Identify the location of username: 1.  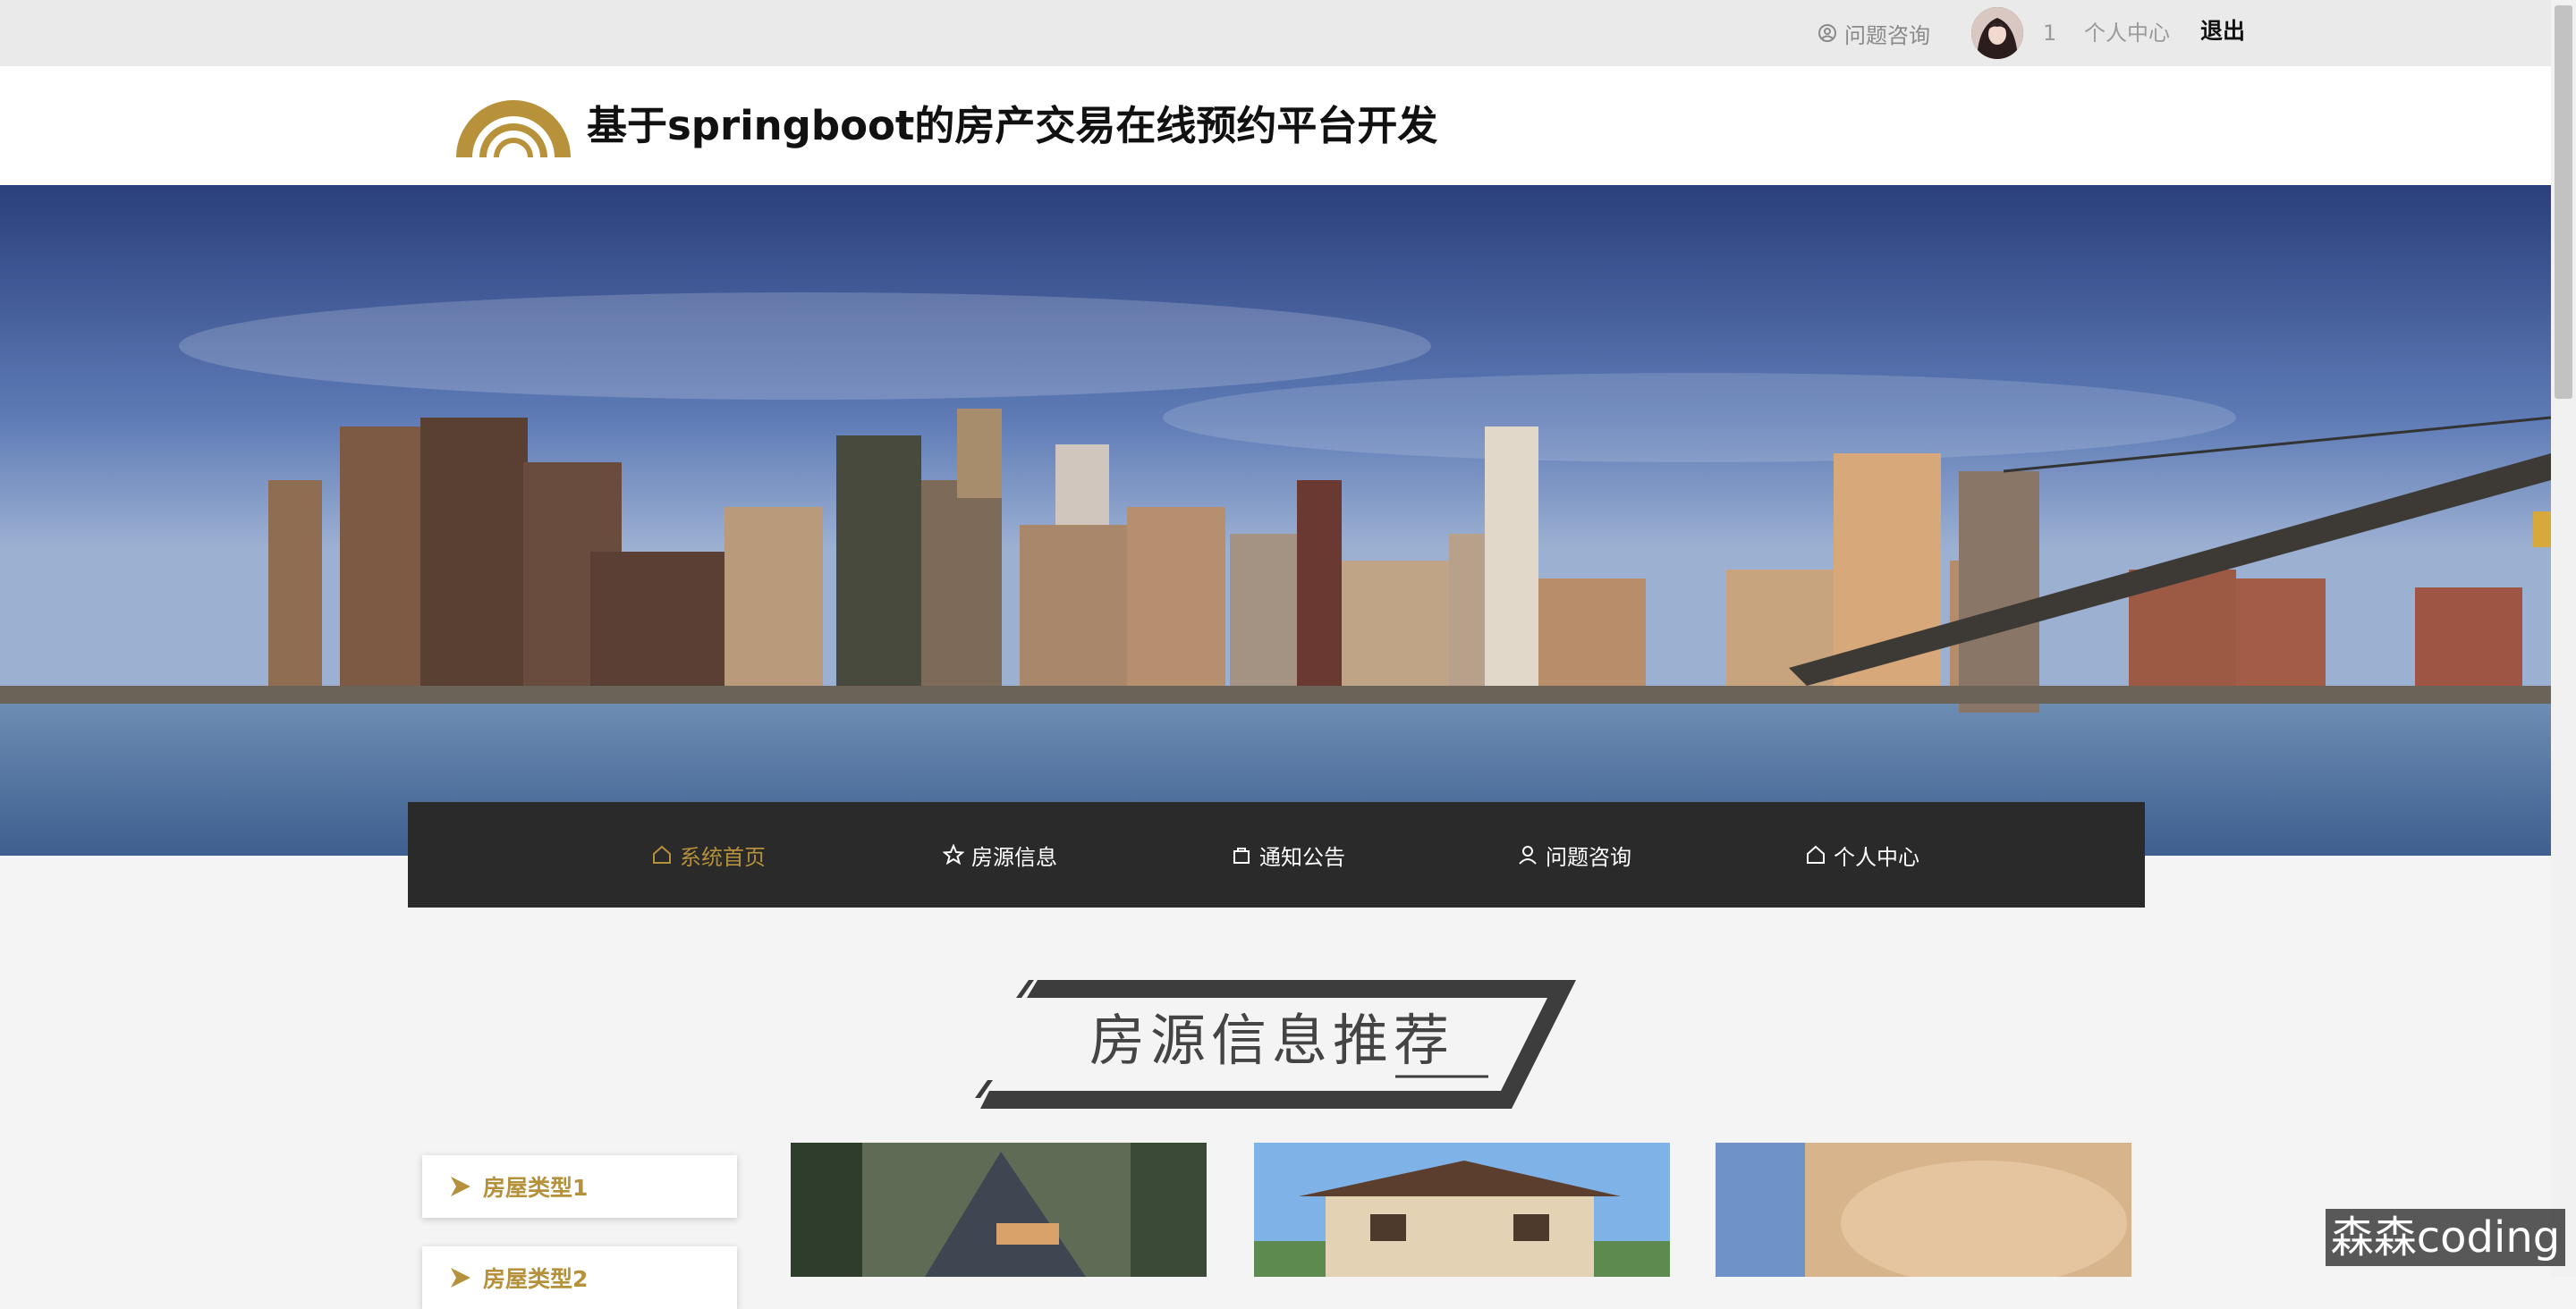
(2050, 33).